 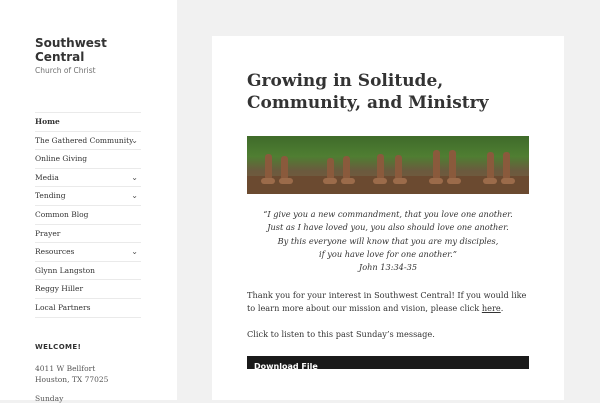 What do you see at coordinates (65, 70) in the screenshot?
I see `site-description: Church of Christ` at bounding box center [65, 70].